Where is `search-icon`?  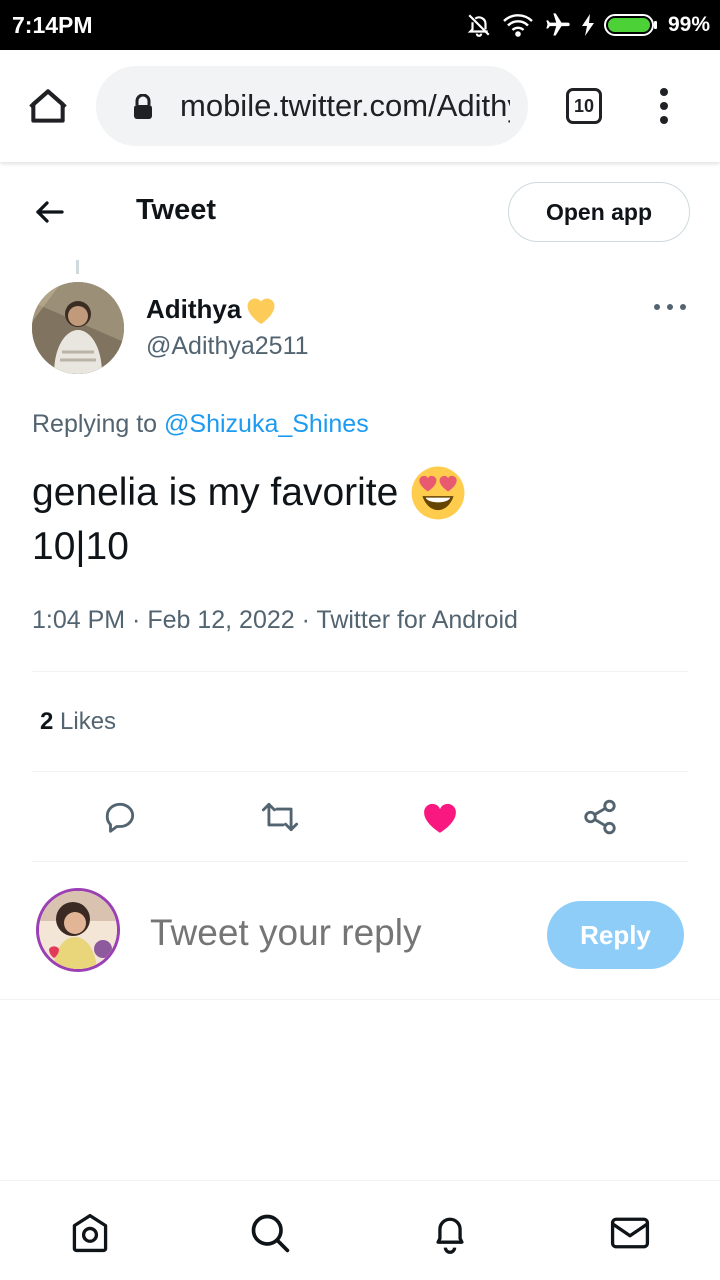
search-icon is located at coordinates (270, 1233).